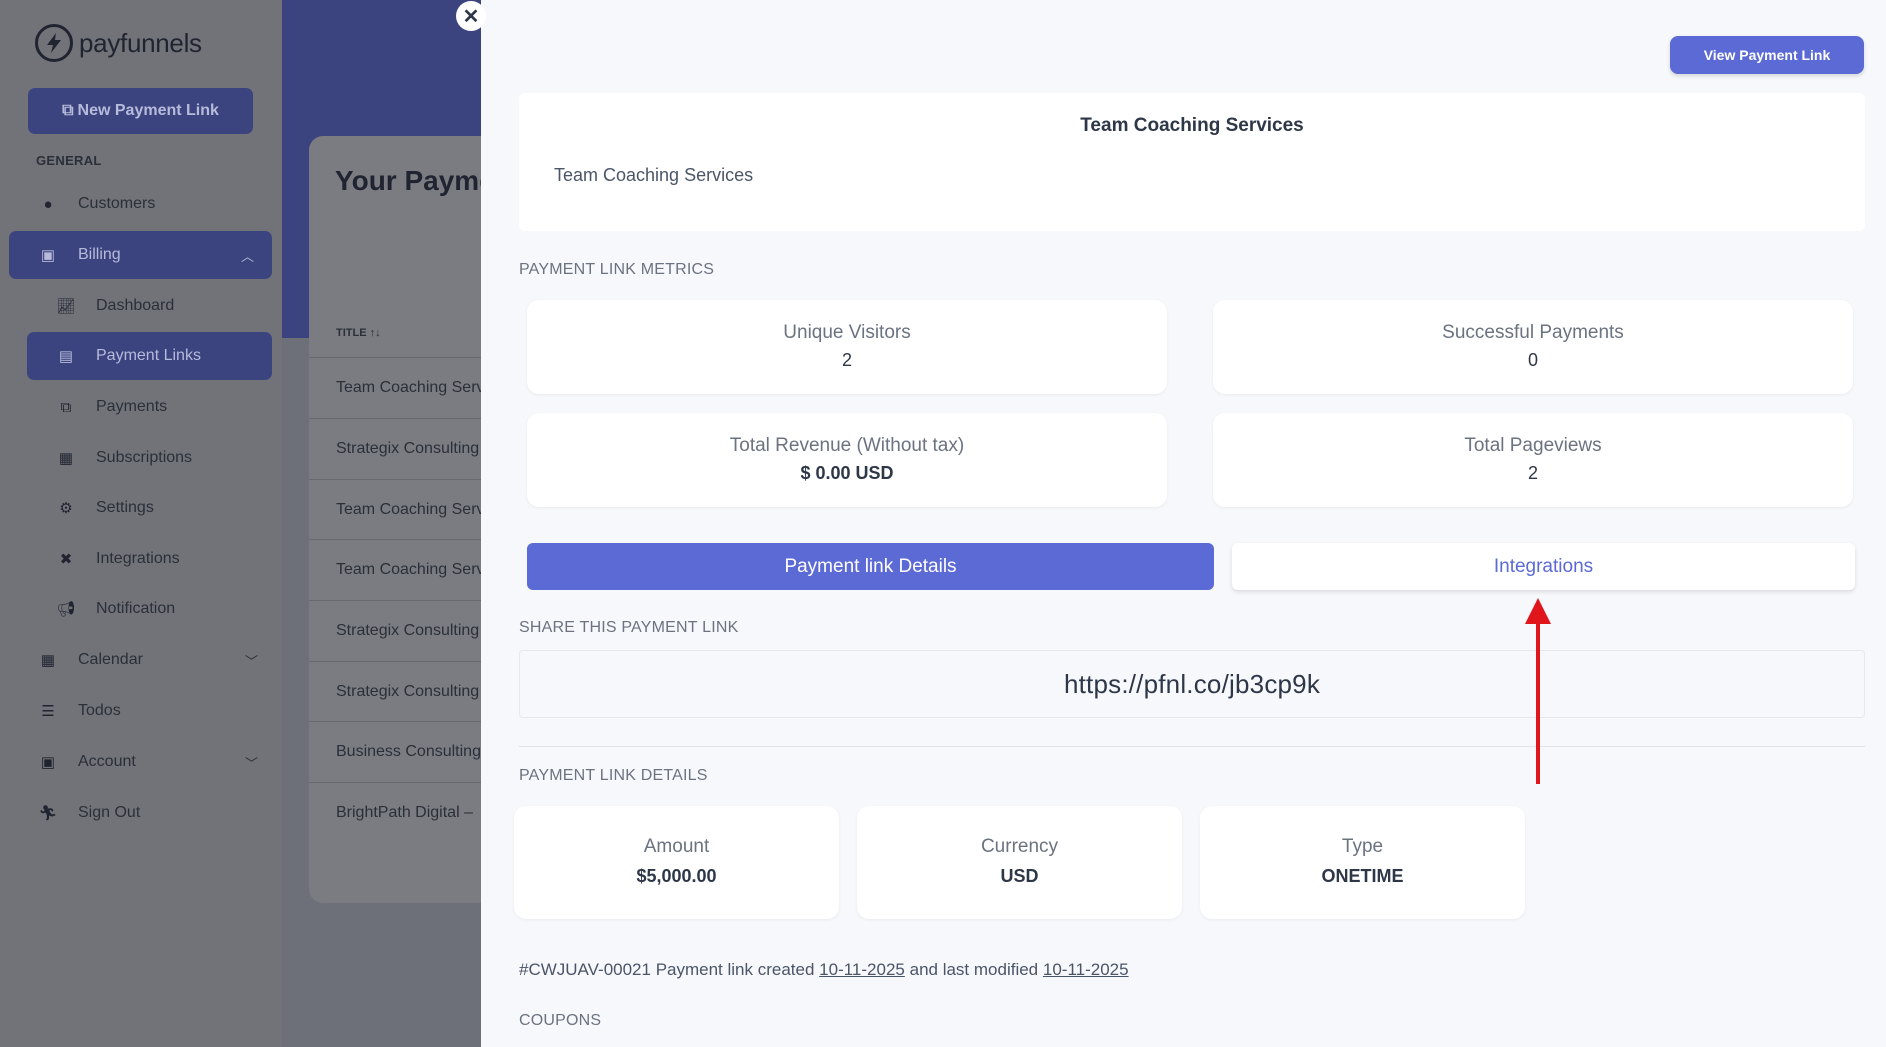  Describe the element at coordinates (847, 347) in the screenshot. I see `metric-unique-visitors: Unique Visitors 2` at that location.